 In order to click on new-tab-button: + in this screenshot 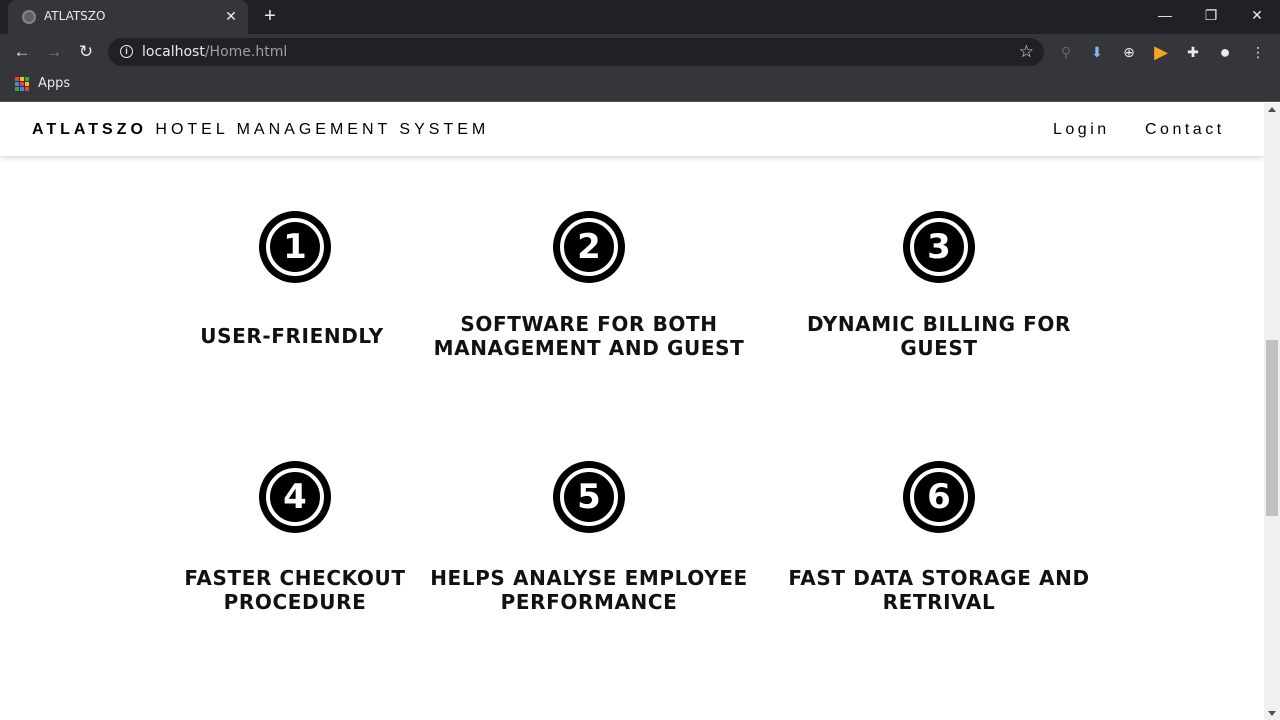, I will do `click(270, 17)`.